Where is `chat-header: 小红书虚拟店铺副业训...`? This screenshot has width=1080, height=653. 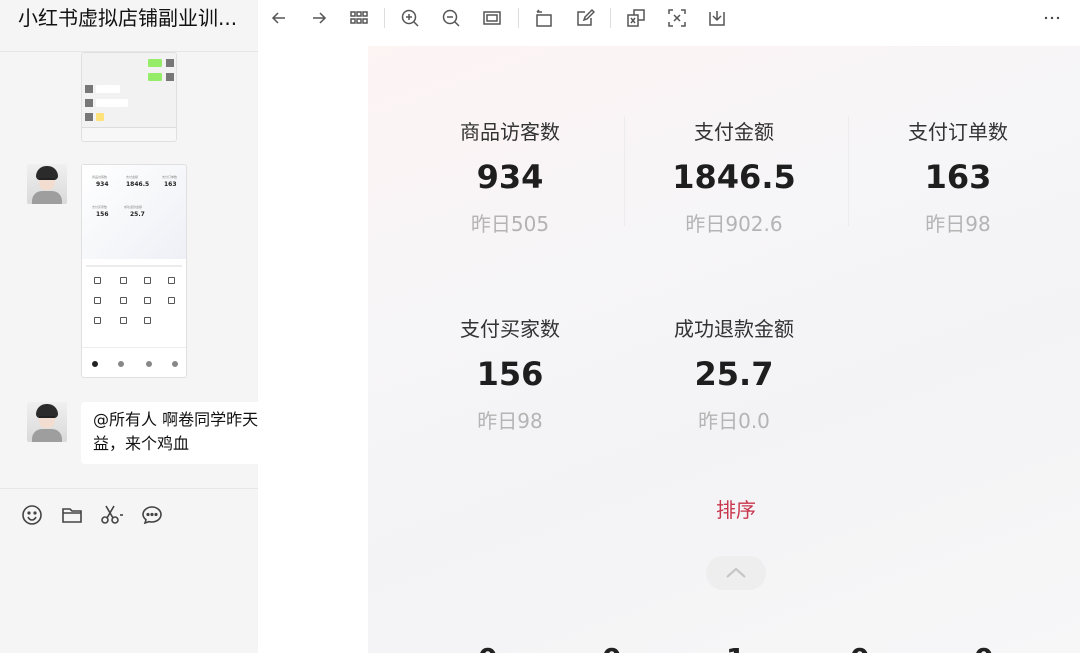 chat-header: 小红书虚拟店铺副业训... is located at coordinates (129, 26).